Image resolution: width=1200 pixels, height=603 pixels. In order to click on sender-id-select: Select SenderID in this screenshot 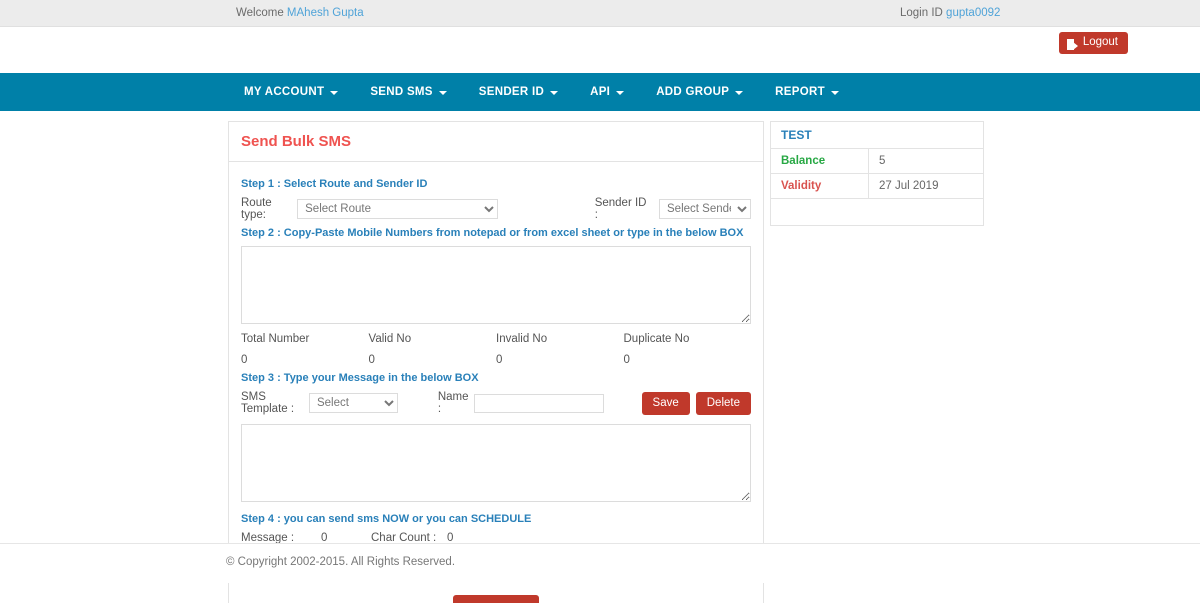, I will do `click(705, 209)`.